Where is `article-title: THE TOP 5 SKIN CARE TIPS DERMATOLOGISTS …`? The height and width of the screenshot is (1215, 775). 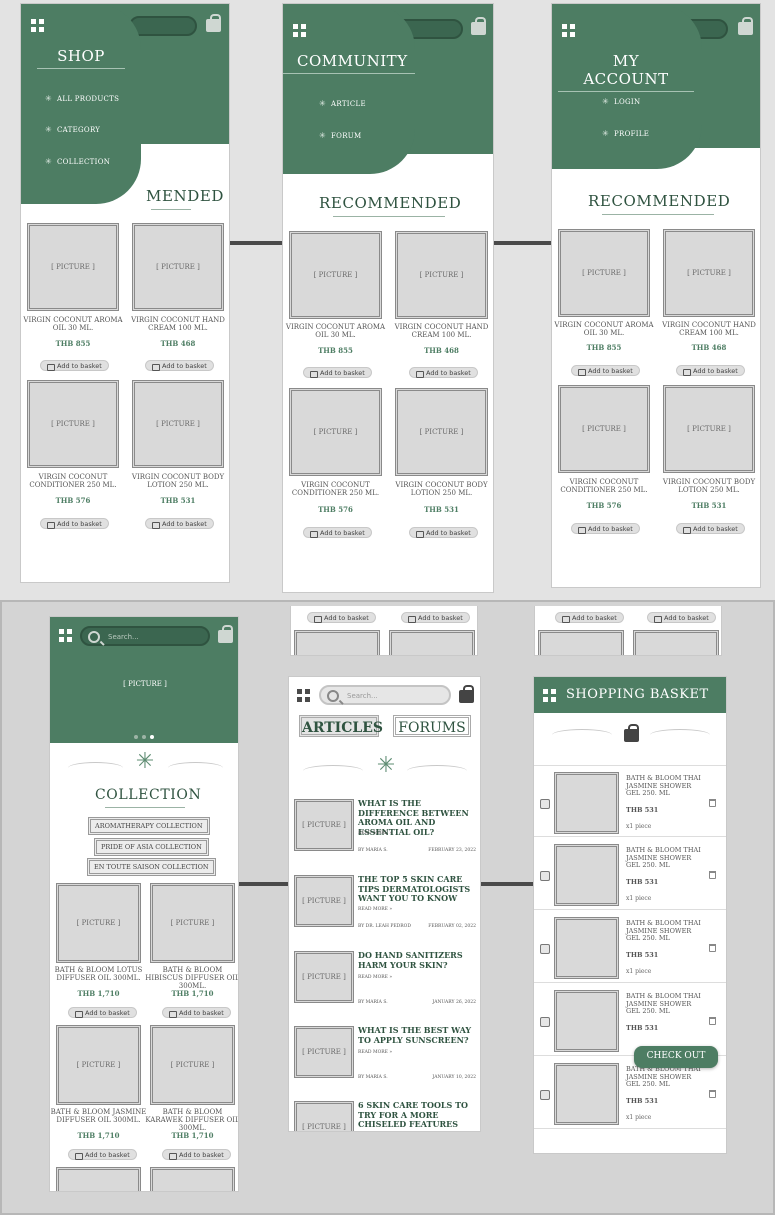
article-title: THE TOP 5 SKIN CARE TIPS DERMATOLOGISTS … is located at coordinates (419, 889).